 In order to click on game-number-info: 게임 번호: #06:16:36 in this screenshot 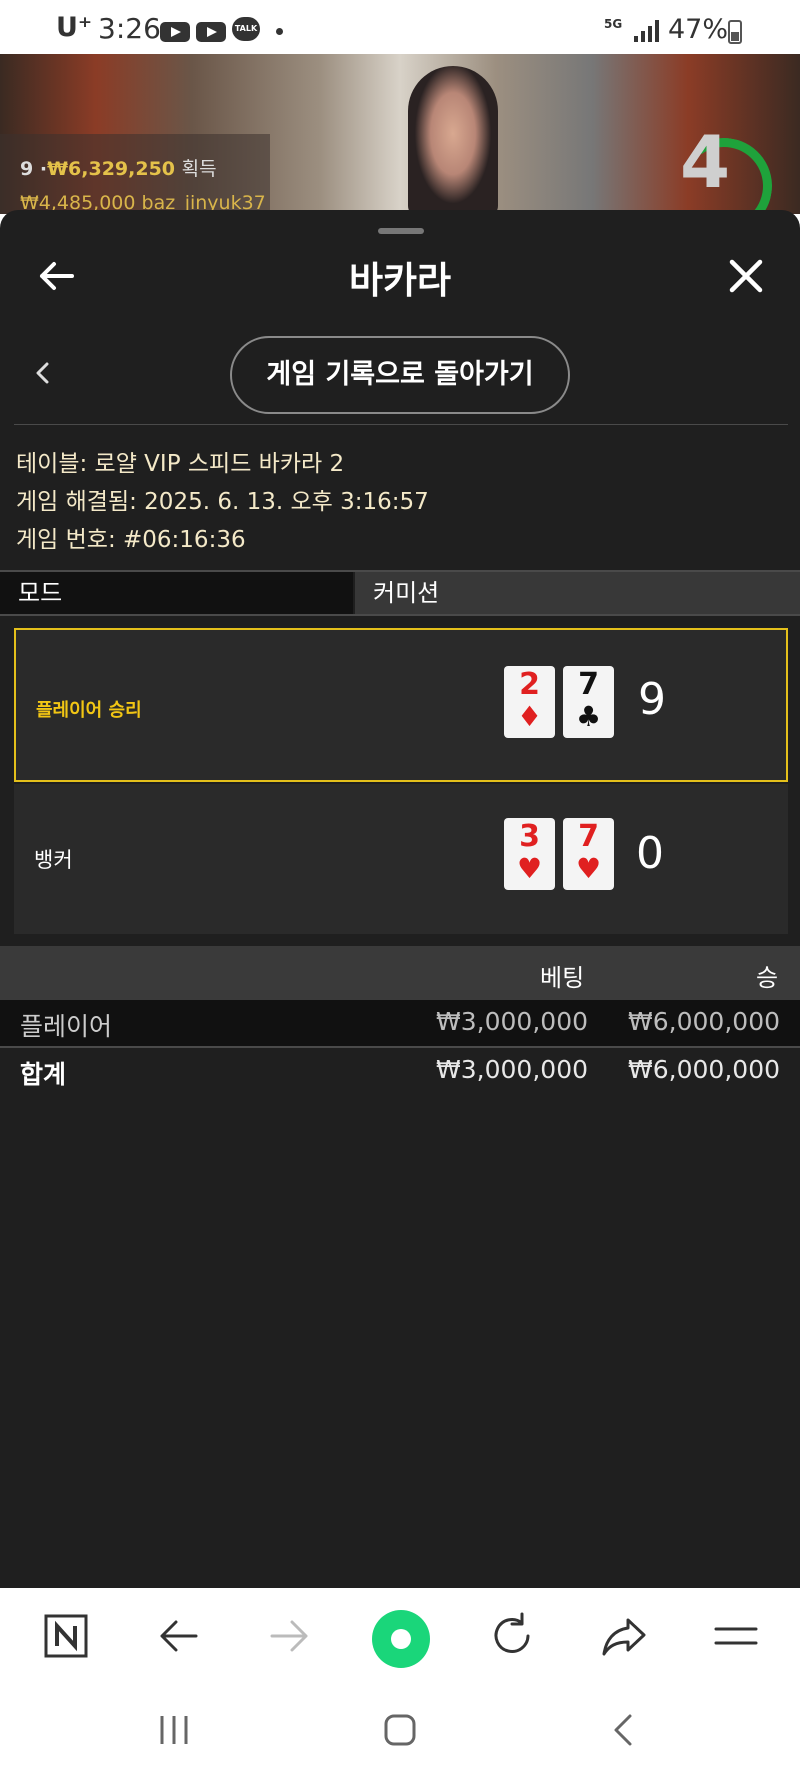, I will do `click(131, 540)`.